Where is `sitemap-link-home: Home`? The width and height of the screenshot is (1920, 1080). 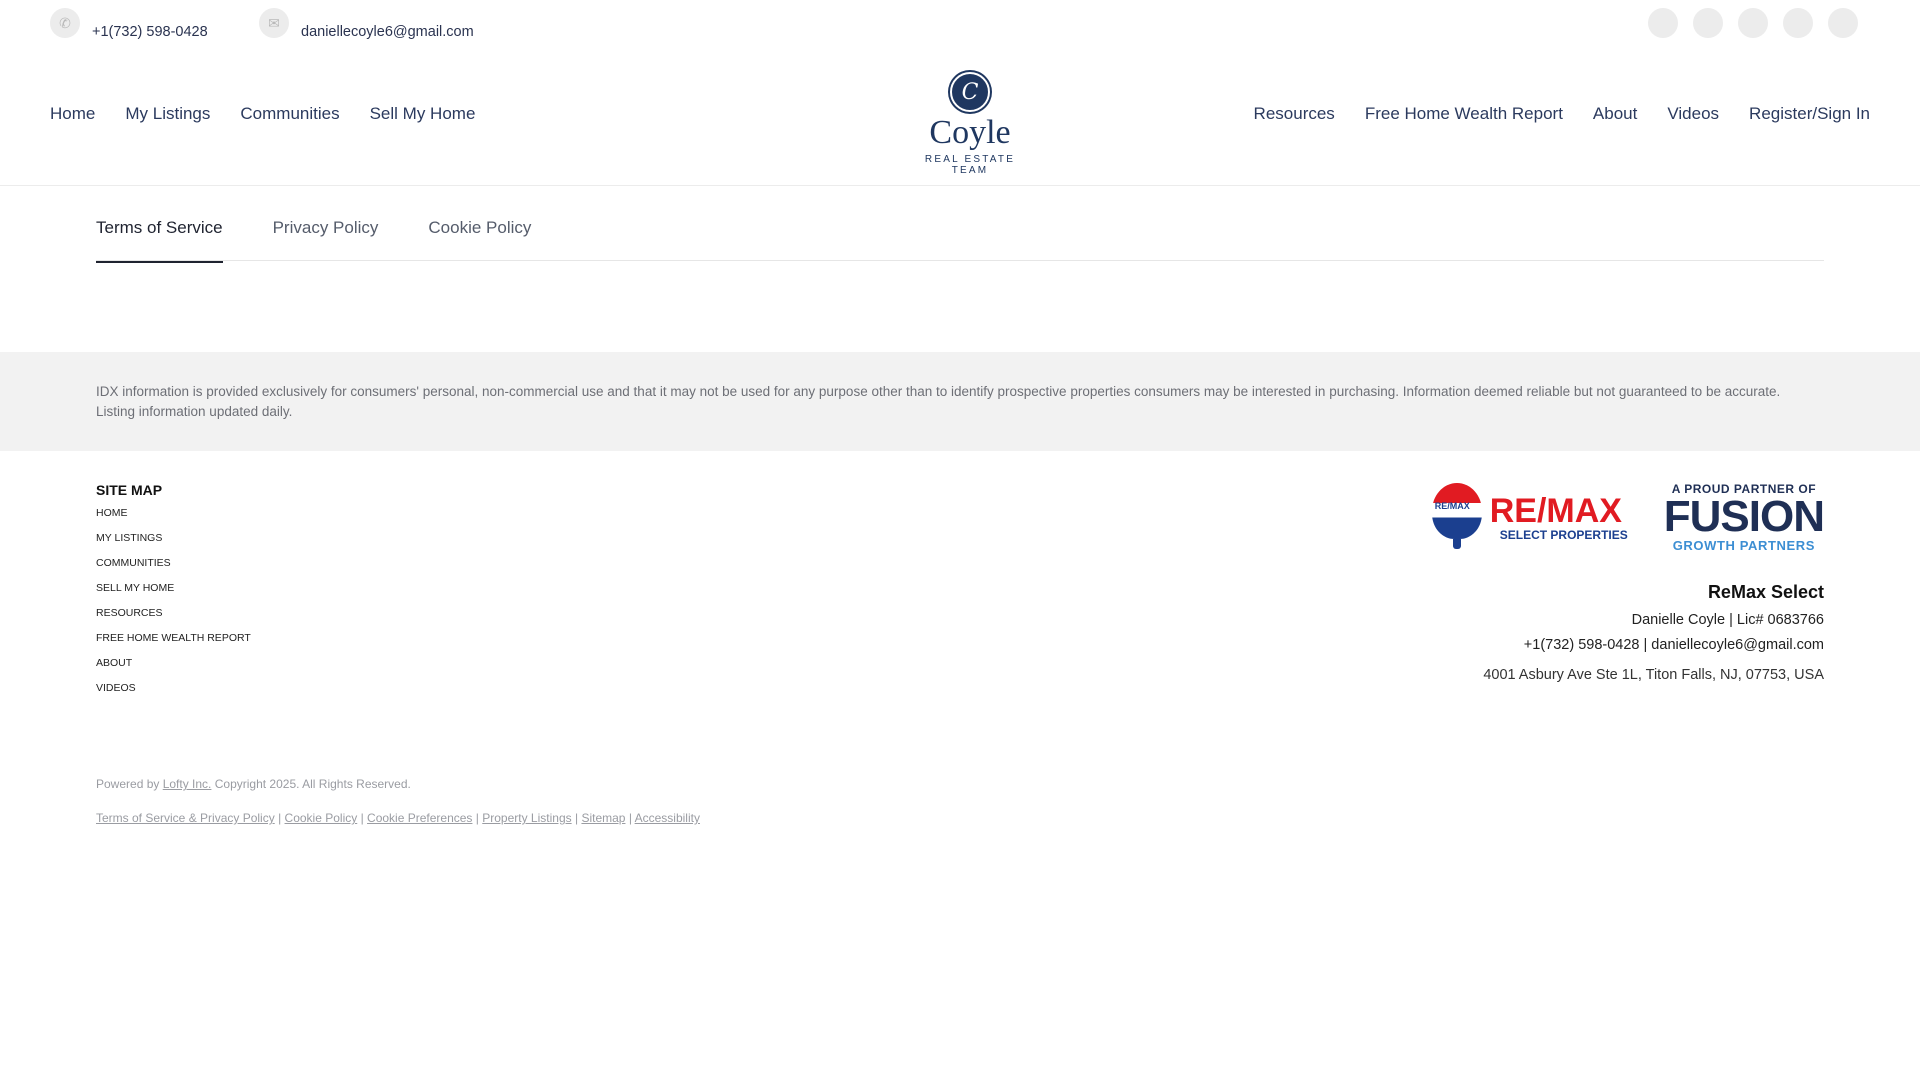 sitemap-link-home: Home is located at coordinates (173, 518).